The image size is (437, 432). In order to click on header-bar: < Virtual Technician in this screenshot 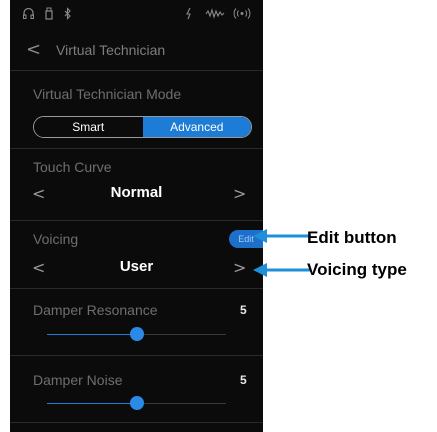, I will do `click(136, 50)`.